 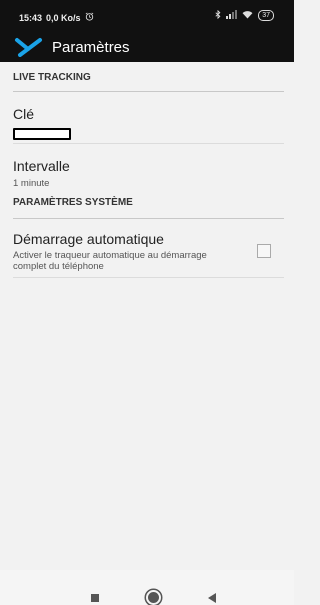 What do you see at coordinates (88, 239) in the screenshot?
I see `autostart-title: Démarrage automatique` at bounding box center [88, 239].